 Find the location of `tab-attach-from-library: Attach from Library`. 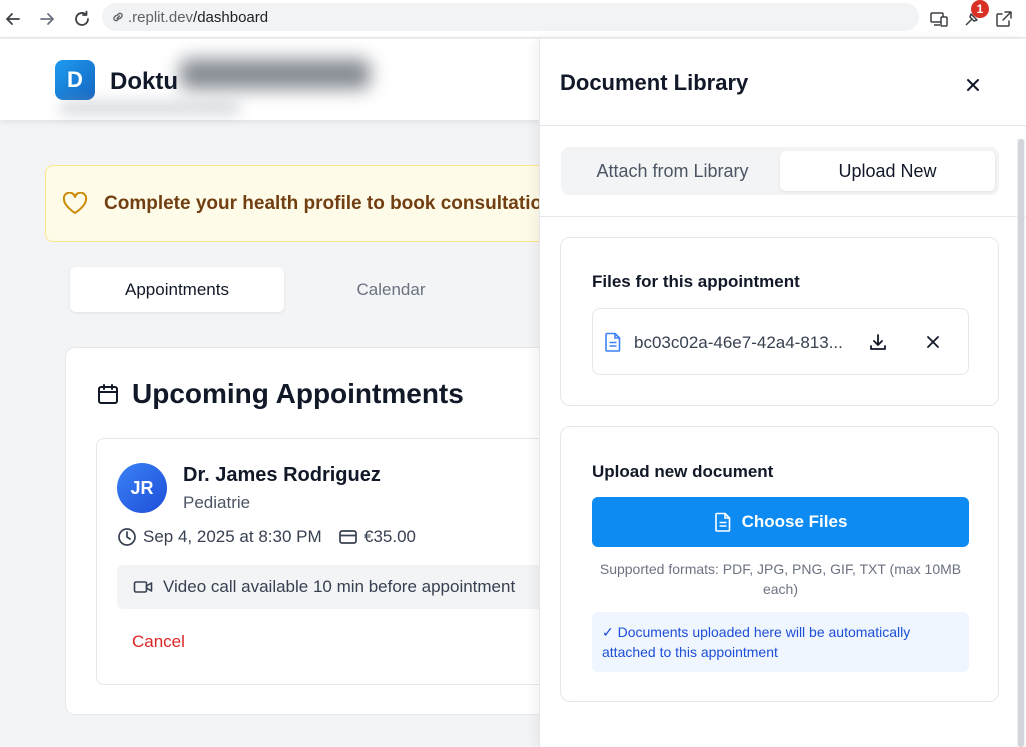

tab-attach-from-library: Attach from Library is located at coordinates (672, 171).